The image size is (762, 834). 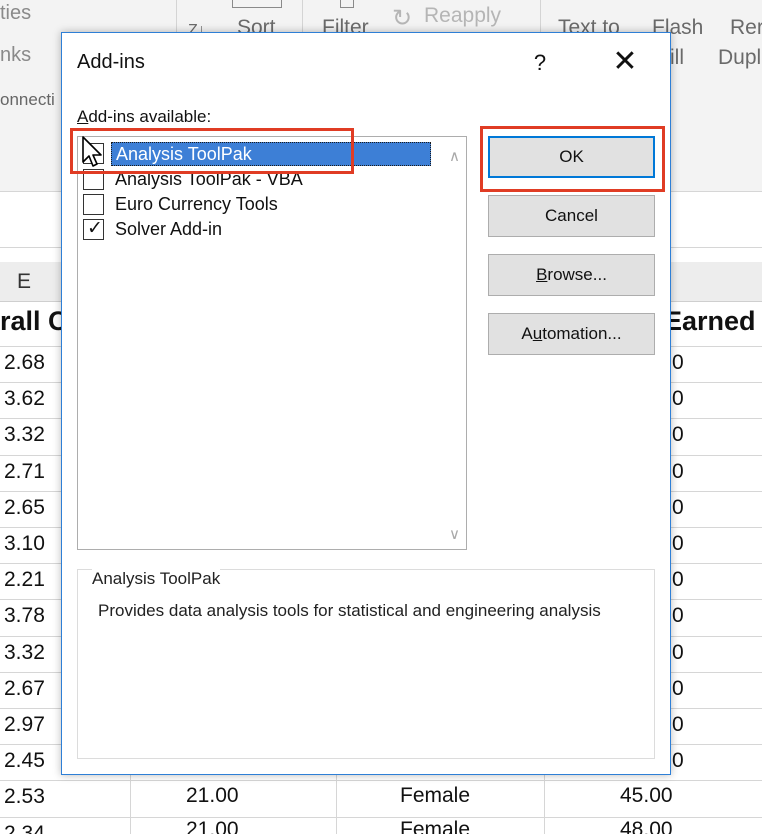 What do you see at coordinates (402, 18) in the screenshot?
I see `reapply-icon: ↻` at bounding box center [402, 18].